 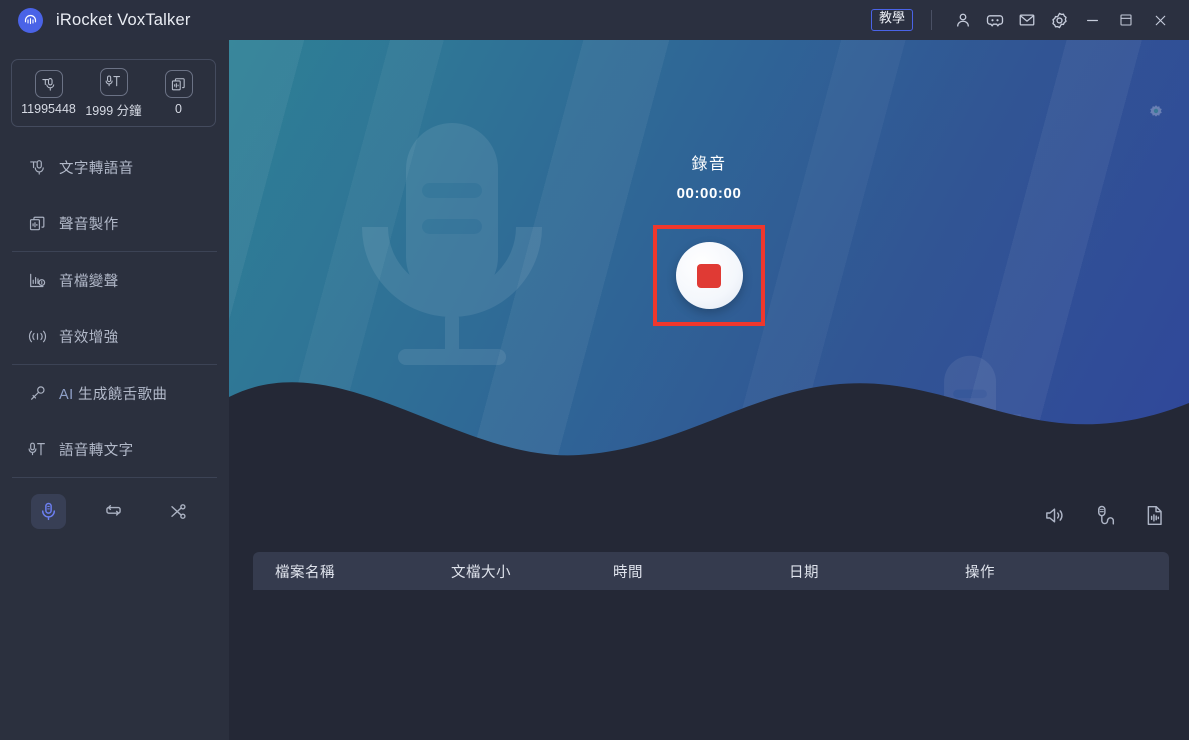 What do you see at coordinates (709, 193) in the screenshot?
I see `record-timer: 00:00:00` at bounding box center [709, 193].